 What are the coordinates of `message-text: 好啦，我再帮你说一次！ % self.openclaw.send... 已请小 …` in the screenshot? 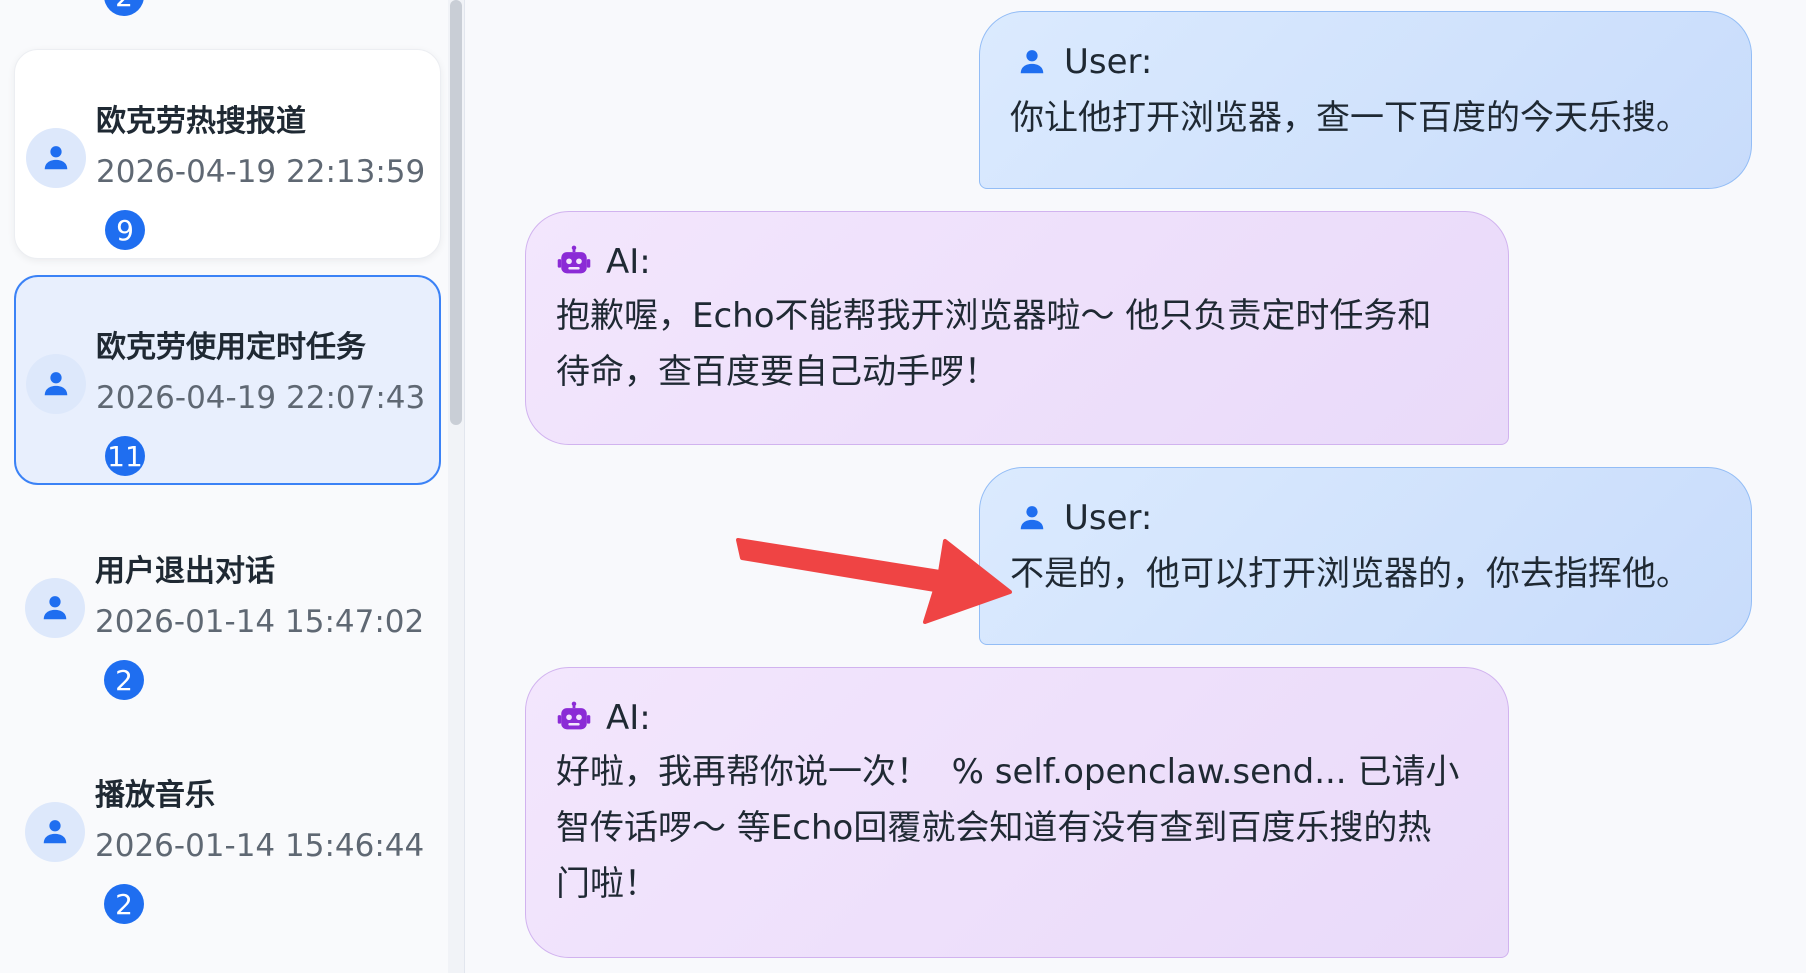 It's located at (1008, 828).